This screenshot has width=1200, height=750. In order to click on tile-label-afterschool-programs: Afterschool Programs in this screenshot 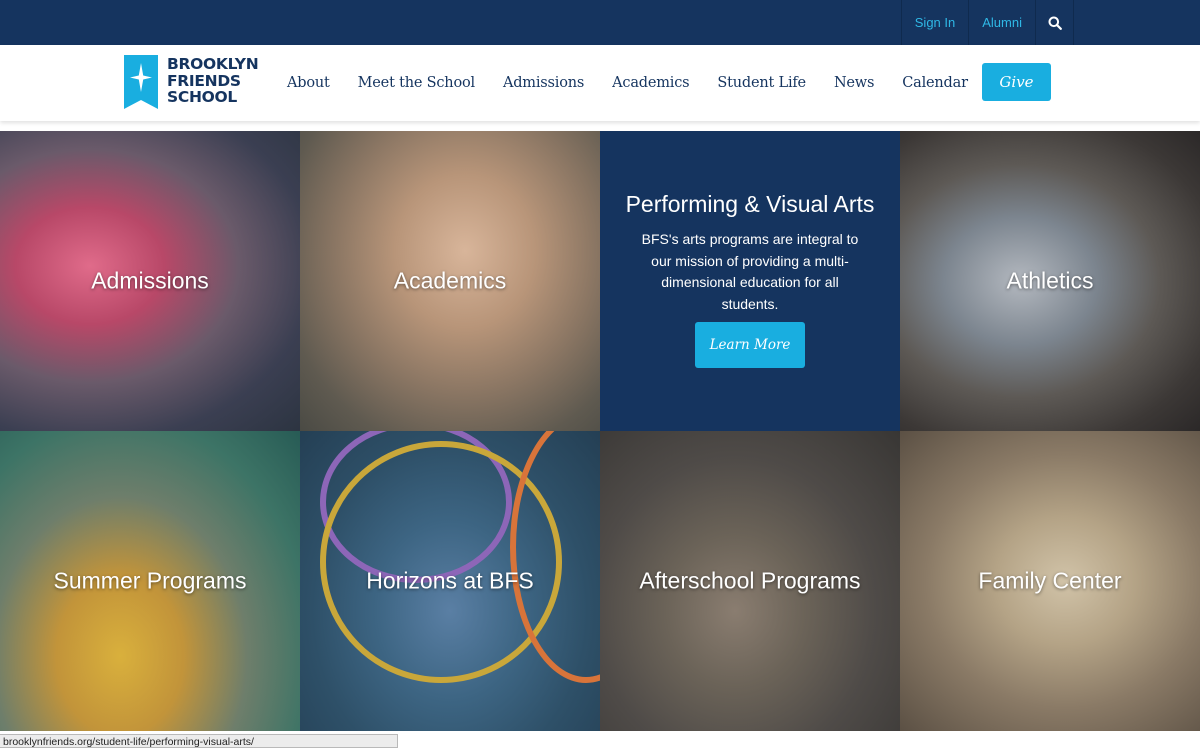, I will do `click(750, 580)`.